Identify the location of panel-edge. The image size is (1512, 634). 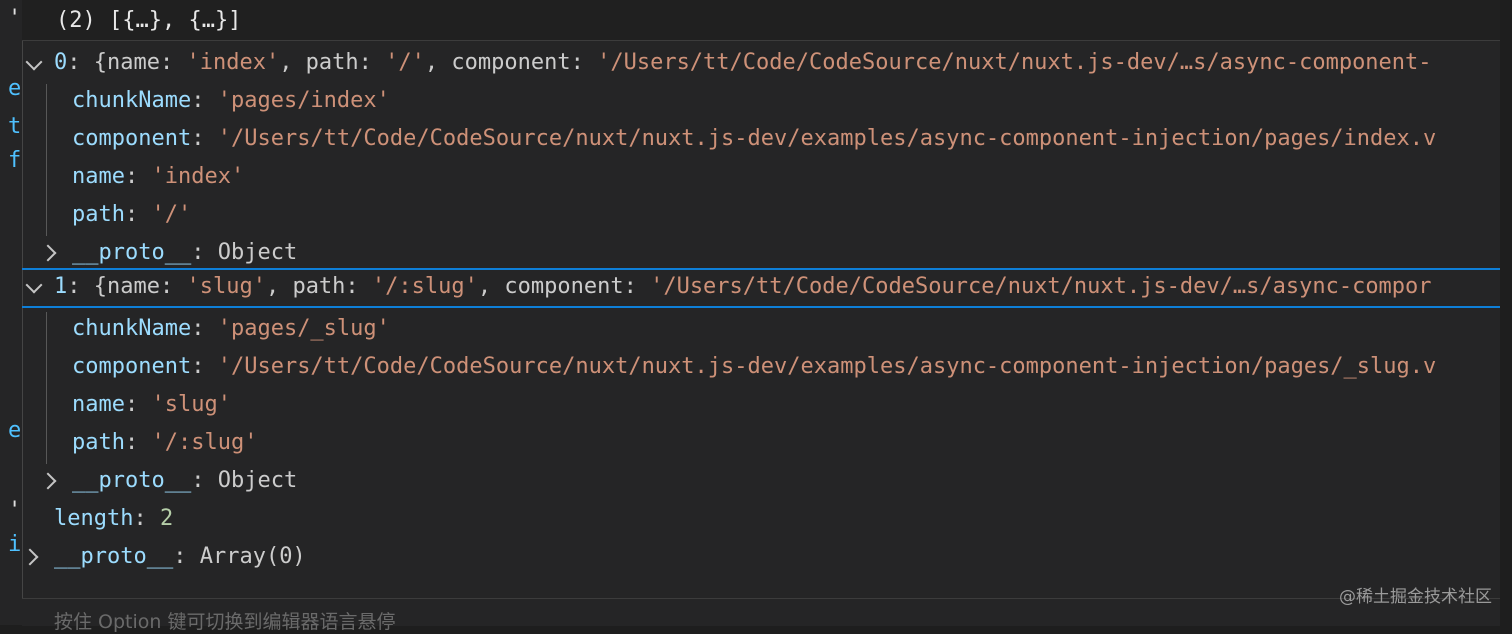
(1506, 312).